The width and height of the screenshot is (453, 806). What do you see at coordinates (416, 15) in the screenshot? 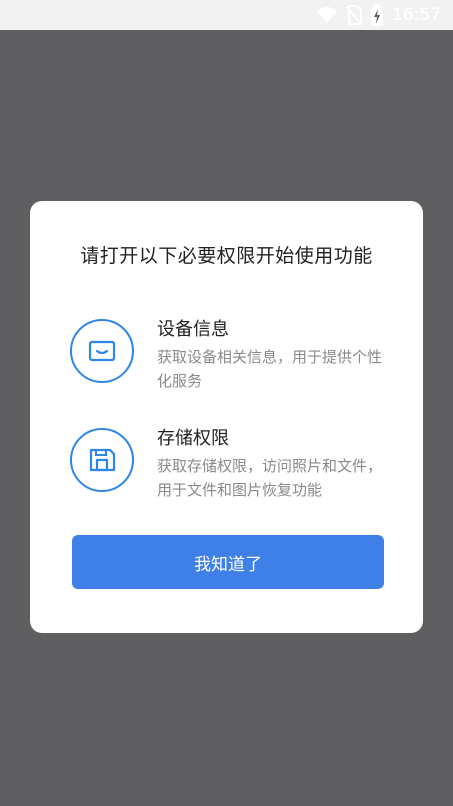
I see `status-time: 16:57` at bounding box center [416, 15].